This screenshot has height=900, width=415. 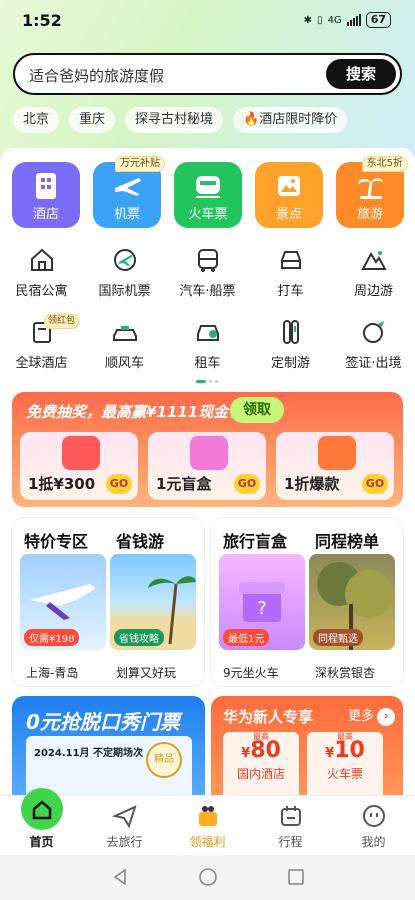 What do you see at coordinates (373, 842) in the screenshot?
I see `tab-profile-label: 我的` at bounding box center [373, 842].